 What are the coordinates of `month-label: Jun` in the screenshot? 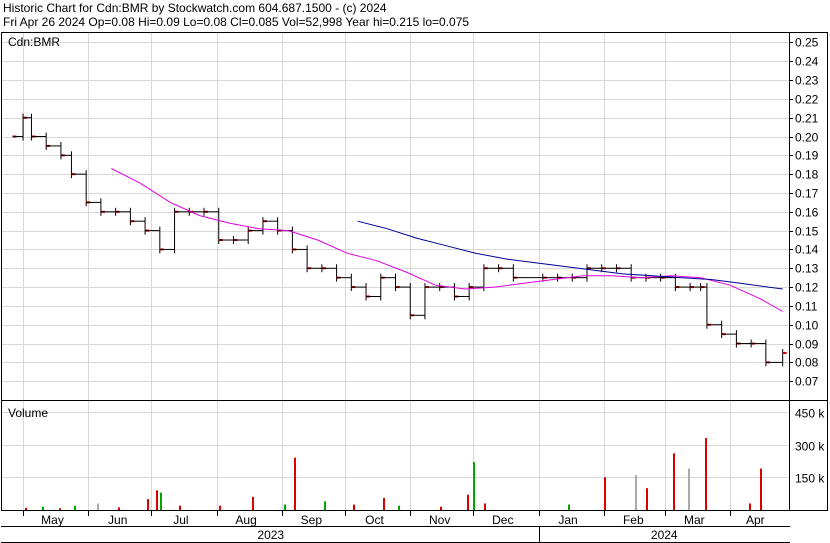 It's located at (117, 520).